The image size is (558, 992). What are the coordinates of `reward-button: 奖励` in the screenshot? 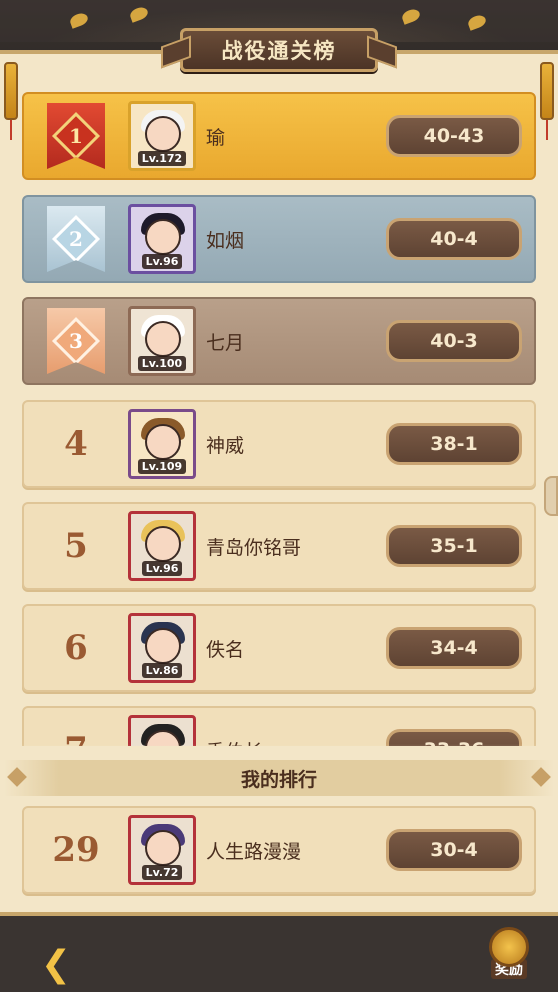 It's located at (509, 951).